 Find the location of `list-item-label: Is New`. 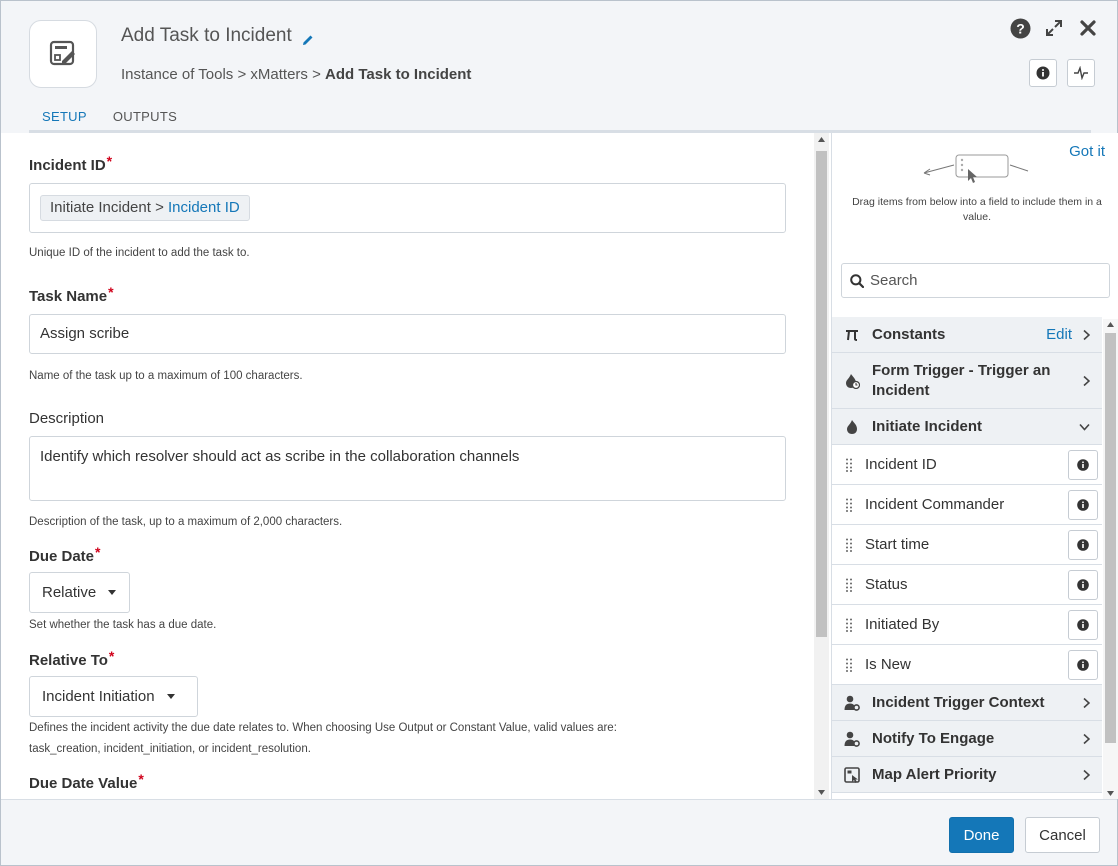

list-item-label: Is New is located at coordinates (888, 664).